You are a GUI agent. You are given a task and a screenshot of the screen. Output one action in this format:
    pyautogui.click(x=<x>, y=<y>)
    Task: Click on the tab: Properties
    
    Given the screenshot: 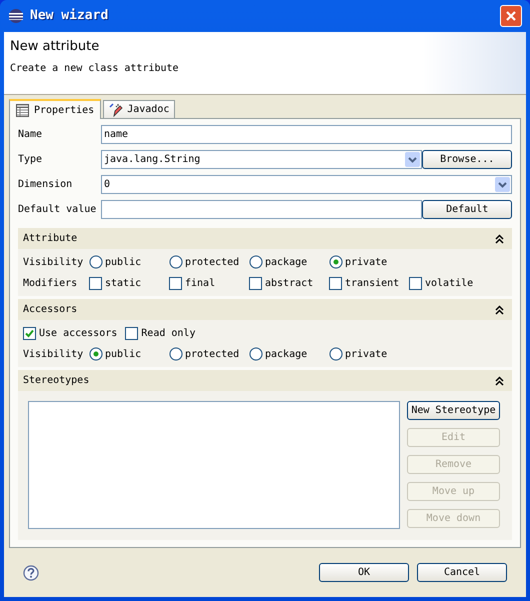 What is the action you would take?
    pyautogui.click(x=55, y=109)
    